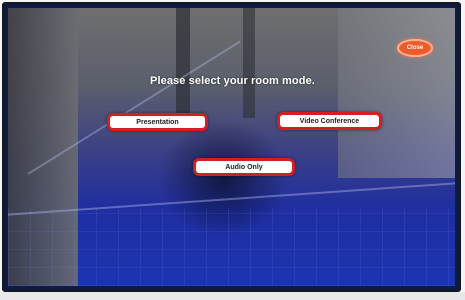  What do you see at coordinates (223, 178) in the screenshot?
I see `background-reflection-shadow` at bounding box center [223, 178].